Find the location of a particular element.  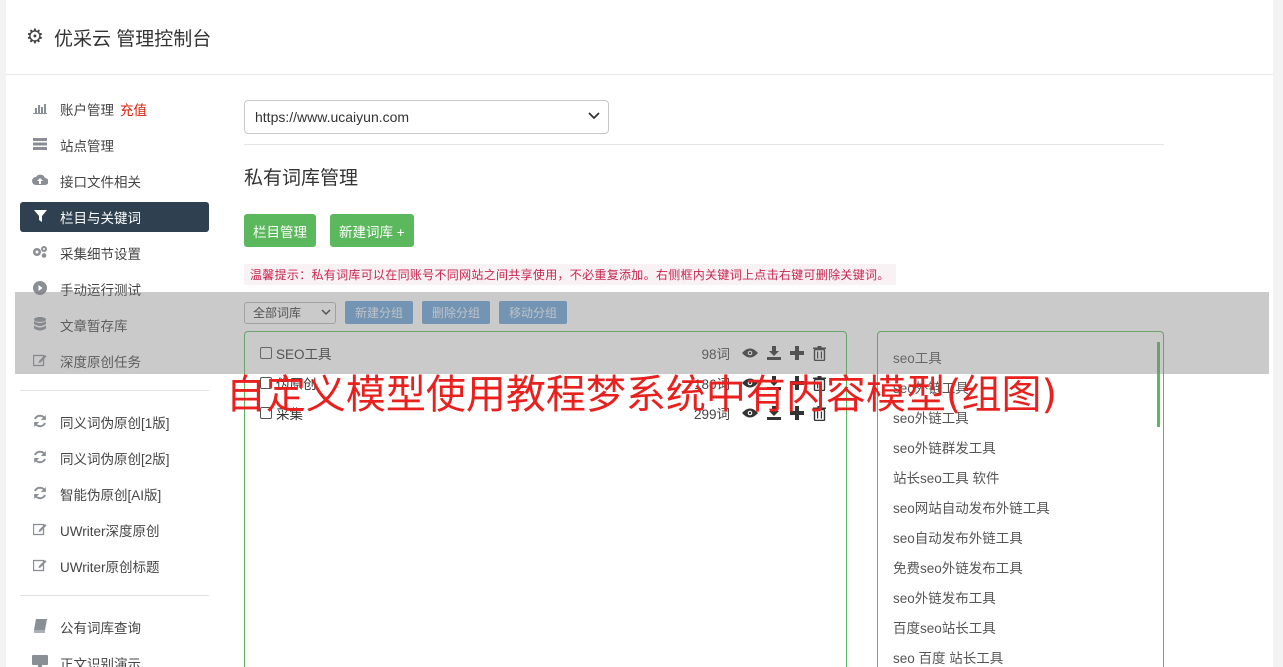

keyword-item: seo外链群发工具 is located at coordinates (1020, 447).